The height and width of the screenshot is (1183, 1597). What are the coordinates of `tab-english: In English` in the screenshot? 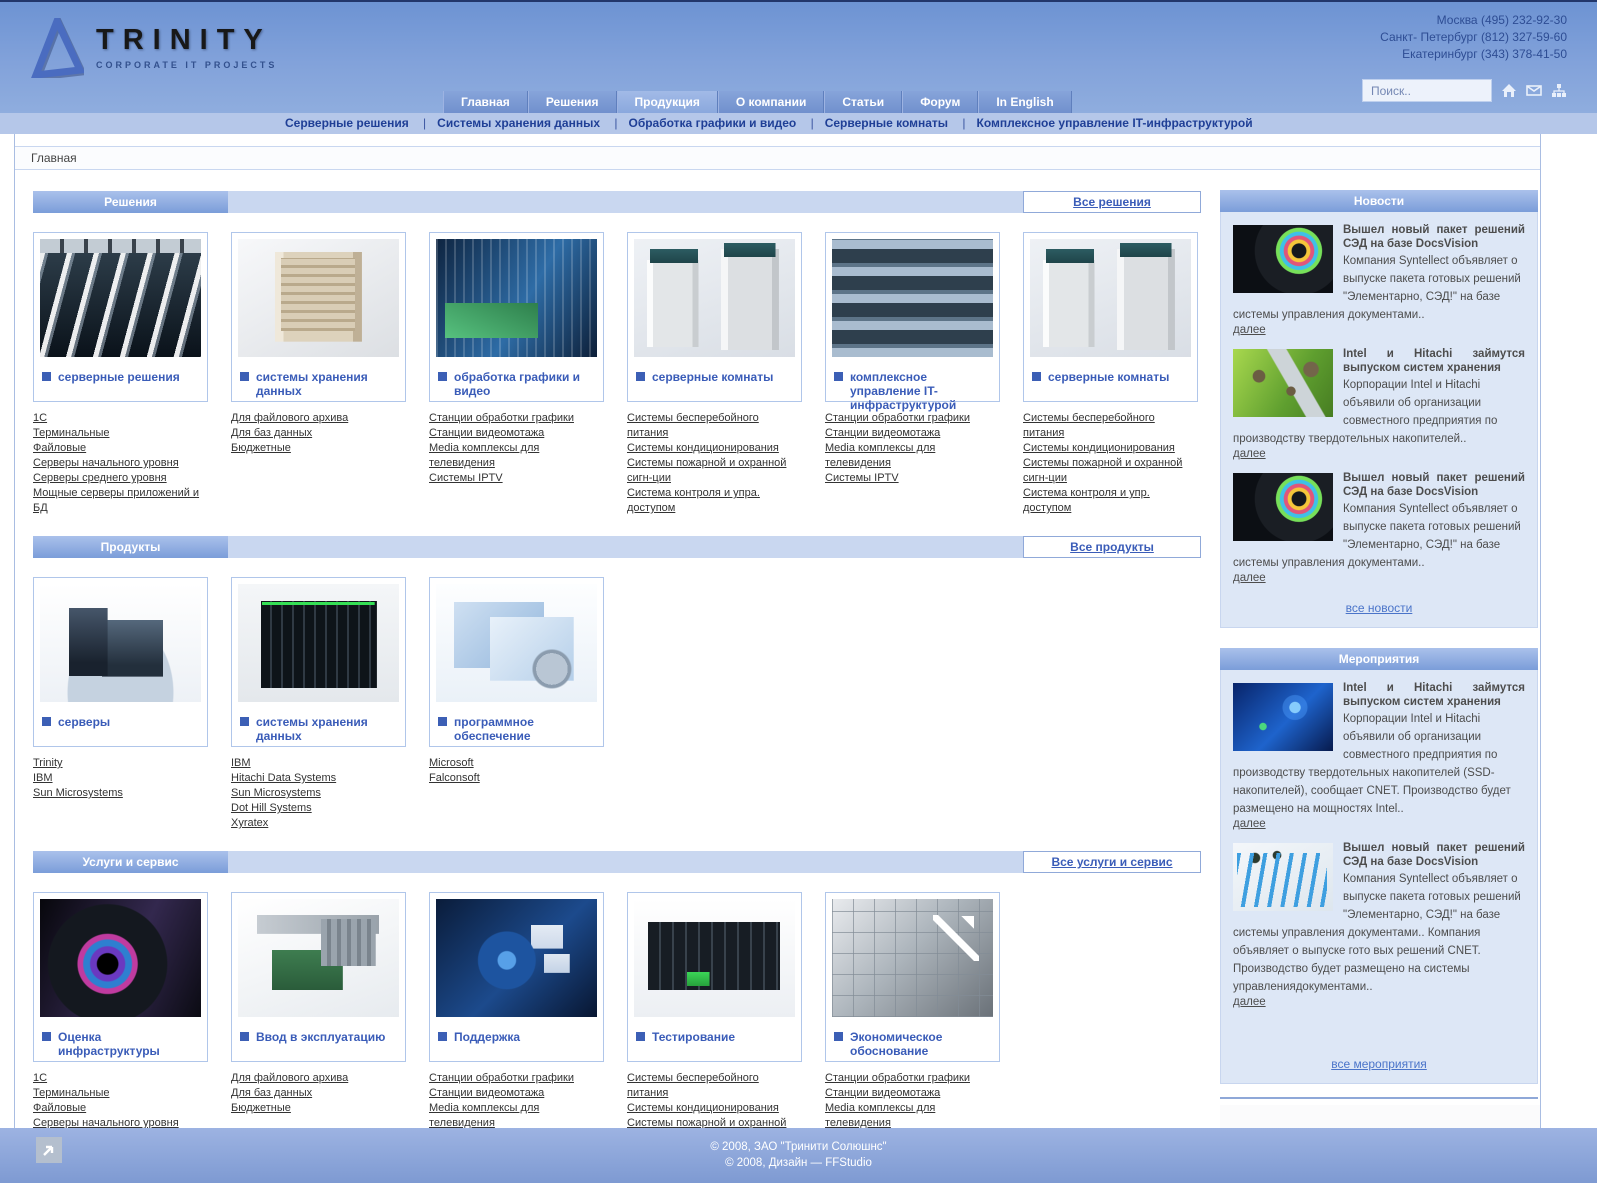 It's located at (1025, 102).